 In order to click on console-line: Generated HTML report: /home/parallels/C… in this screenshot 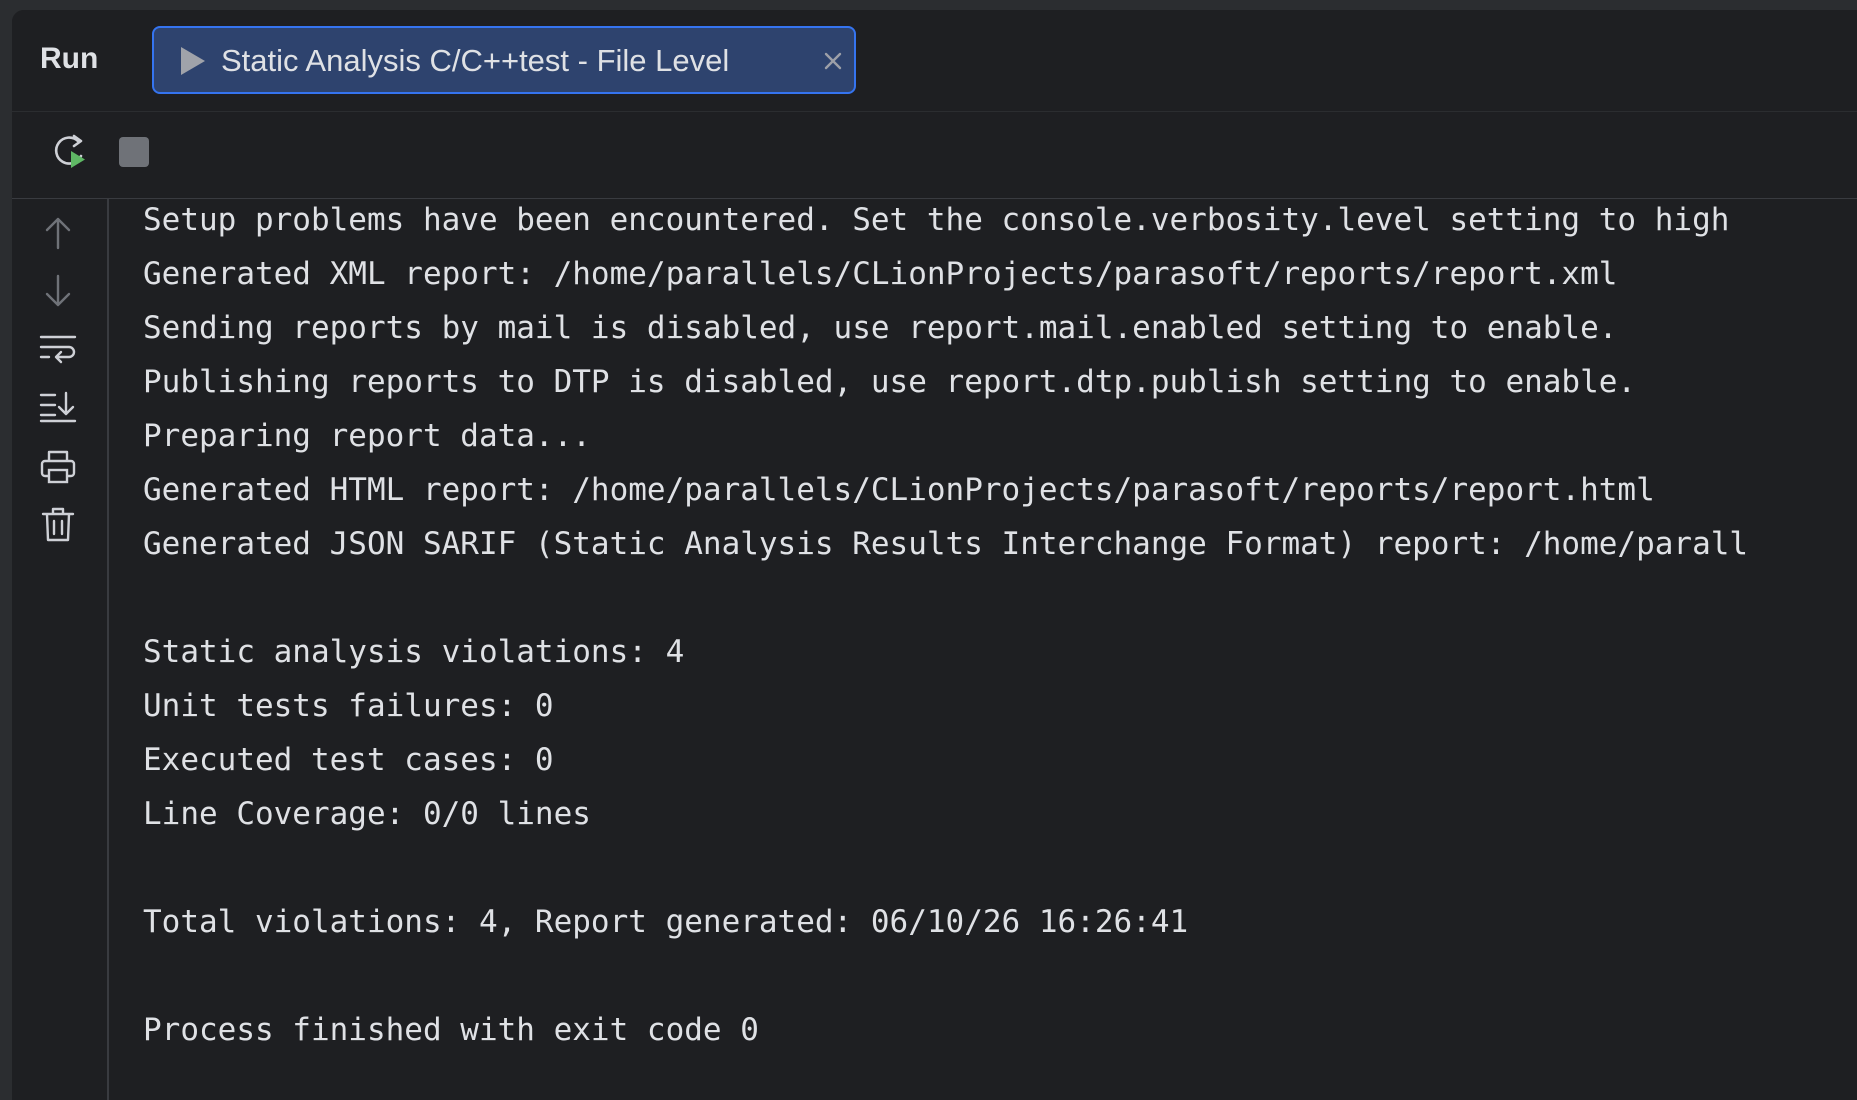, I will do `click(899, 490)`.